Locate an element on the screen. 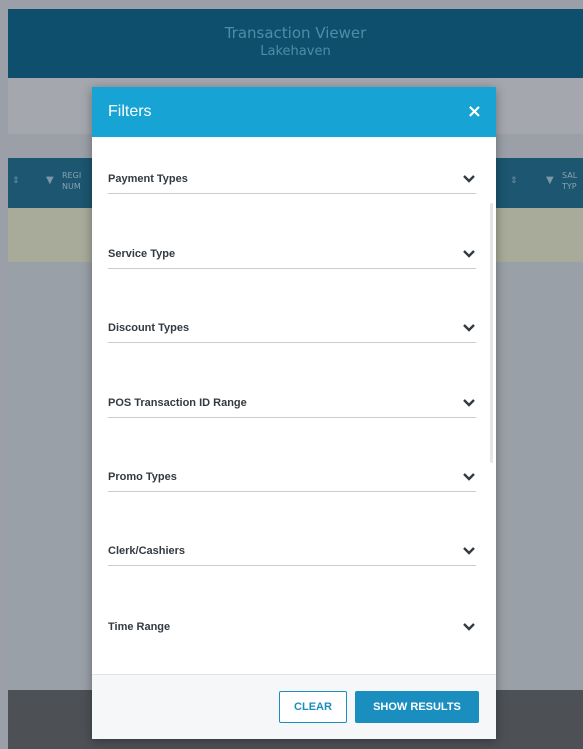  column-header-sale-type: SAL TYP is located at coordinates (569, 181).